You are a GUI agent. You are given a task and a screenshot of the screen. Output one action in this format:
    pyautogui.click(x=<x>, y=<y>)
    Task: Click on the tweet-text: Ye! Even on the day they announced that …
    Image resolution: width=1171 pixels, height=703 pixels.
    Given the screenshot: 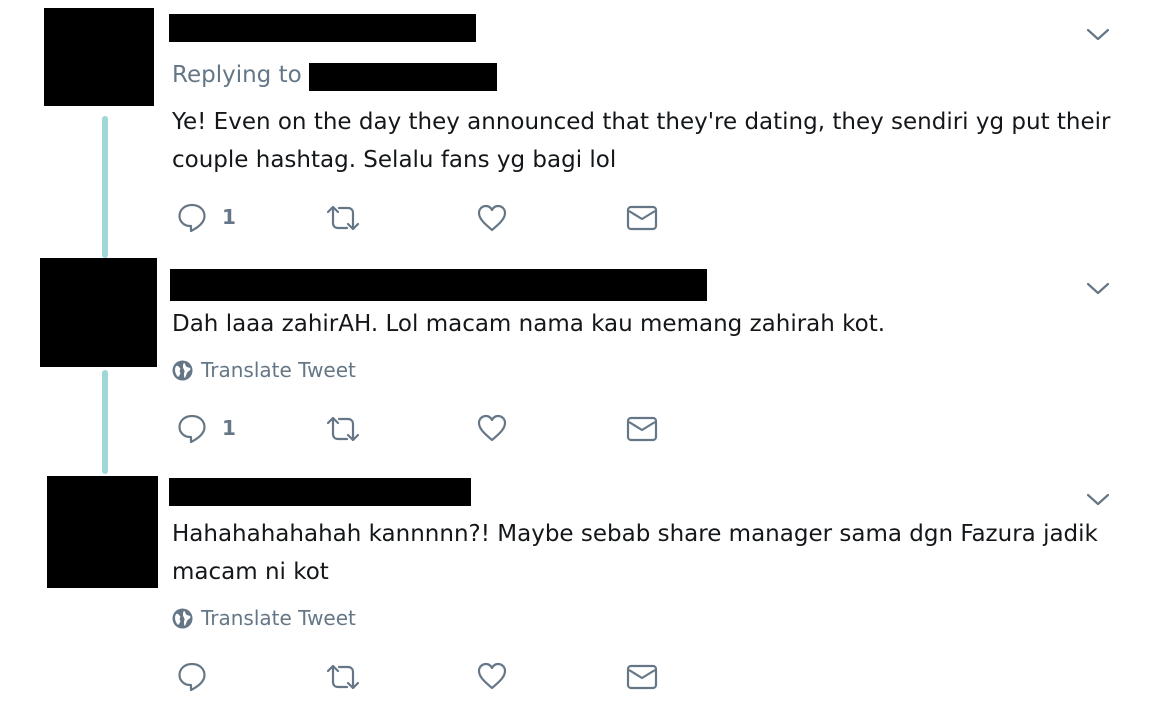 What is the action you would take?
    pyautogui.click(x=641, y=141)
    